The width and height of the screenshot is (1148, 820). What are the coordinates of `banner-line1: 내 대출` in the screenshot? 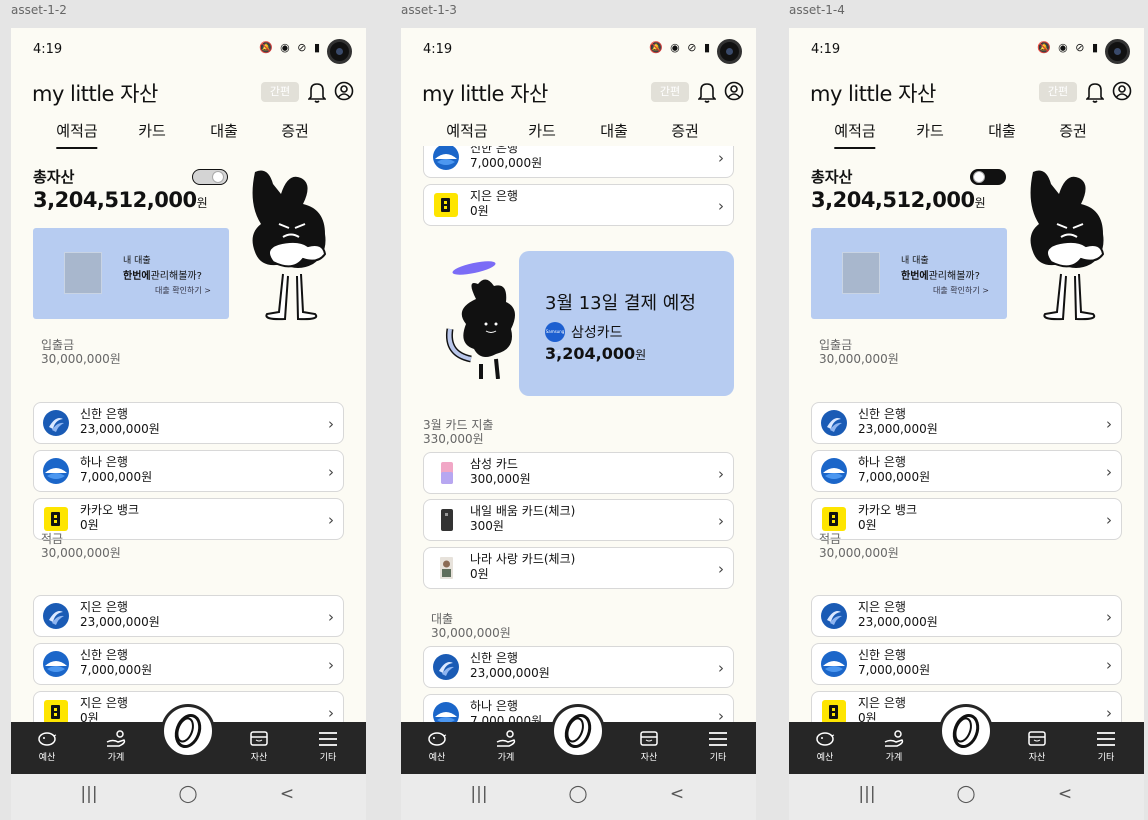 It's located at (137, 261).